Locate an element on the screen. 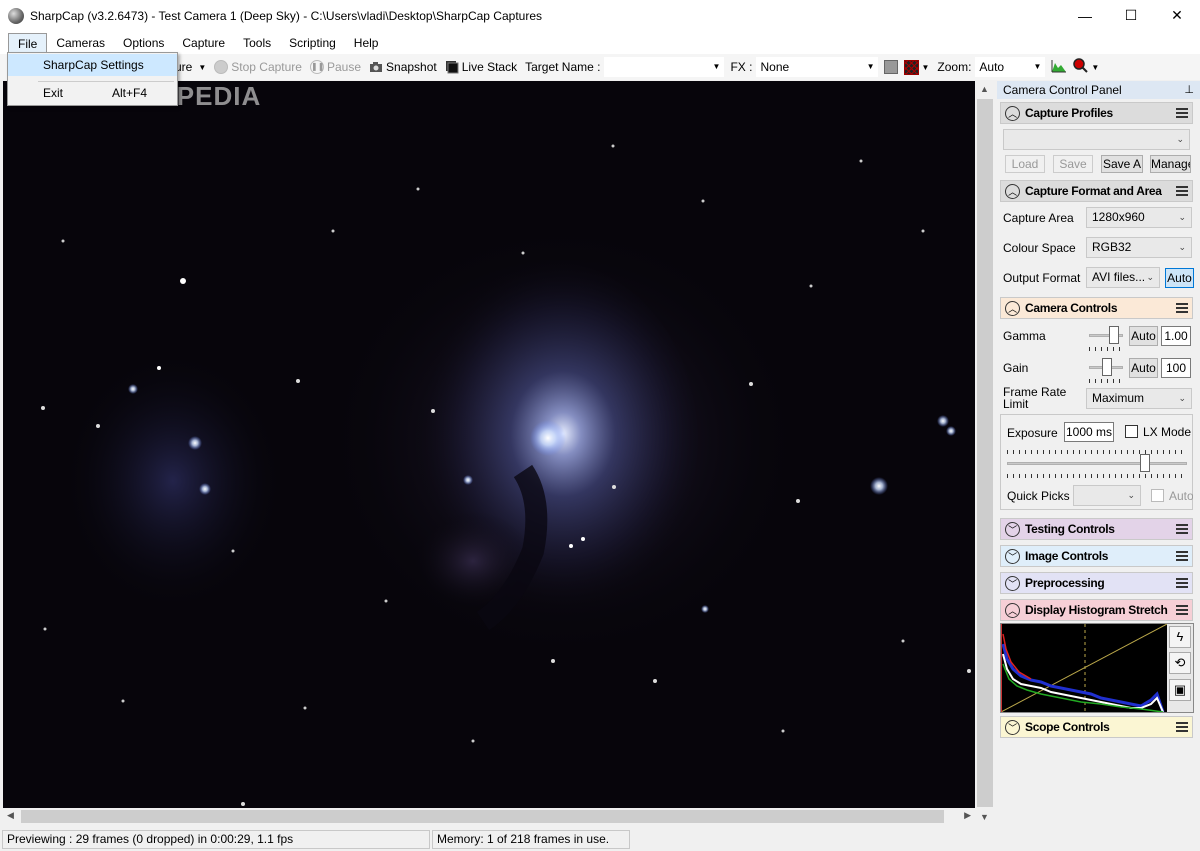 This screenshot has width=1200, height=851. stop-capture-button: Stop Capture is located at coordinates (258, 67).